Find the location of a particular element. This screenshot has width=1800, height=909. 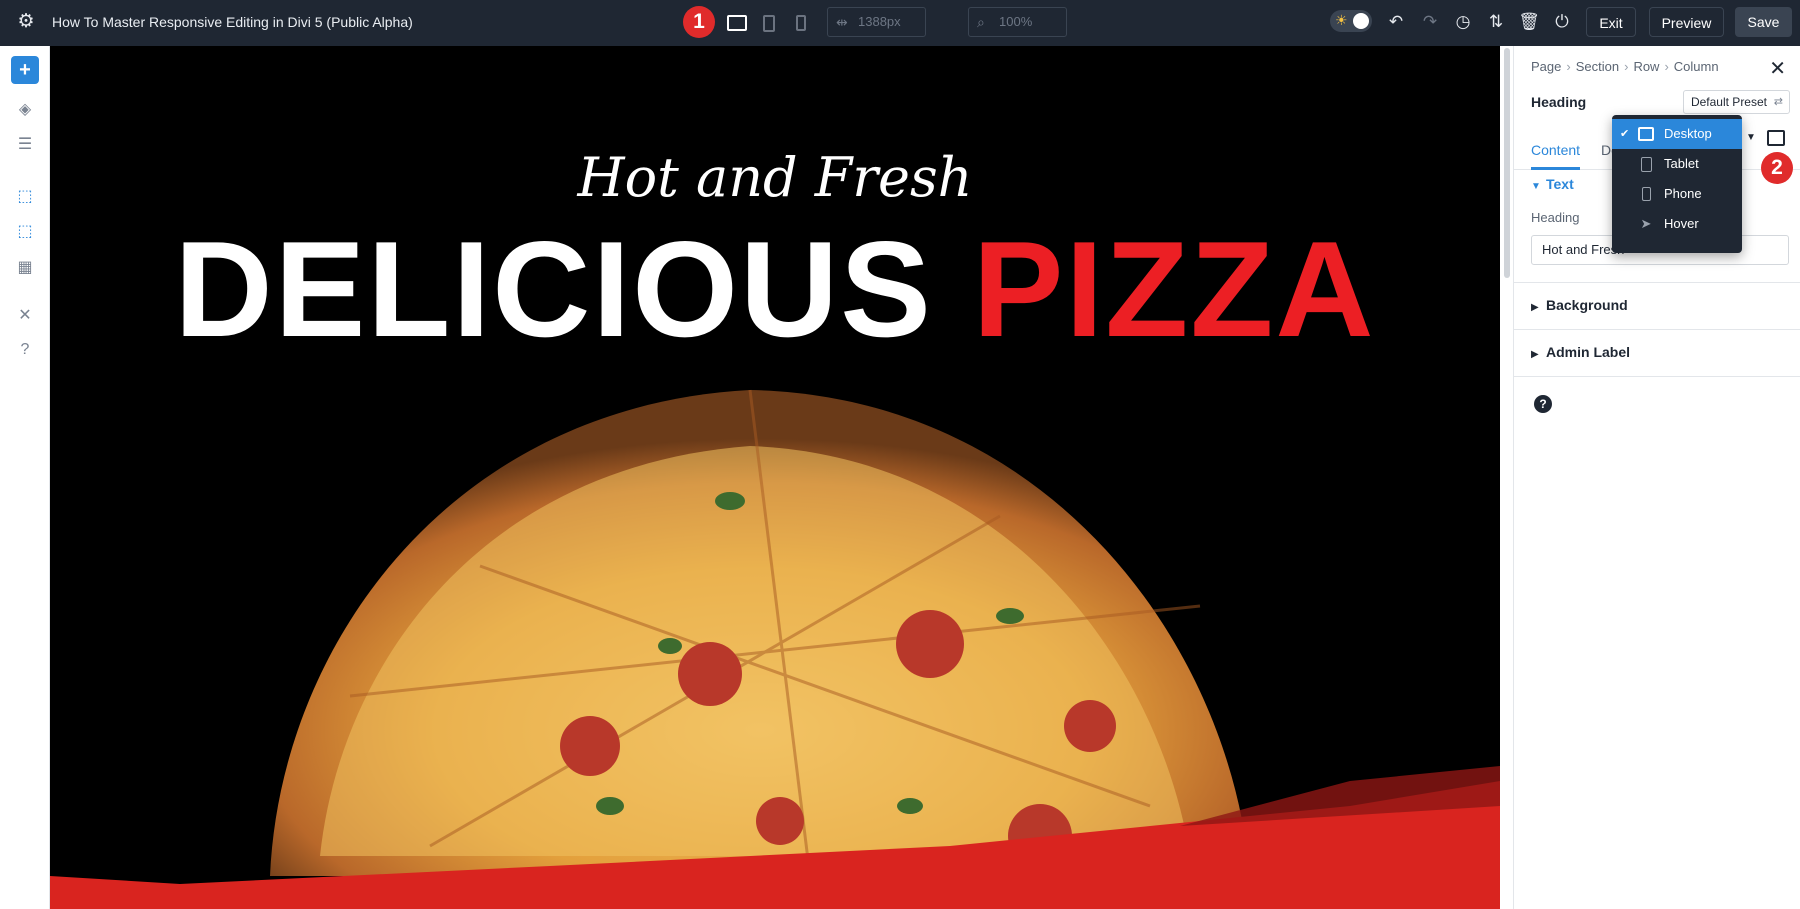

help-circle-icon: ? is located at coordinates (1543, 404).